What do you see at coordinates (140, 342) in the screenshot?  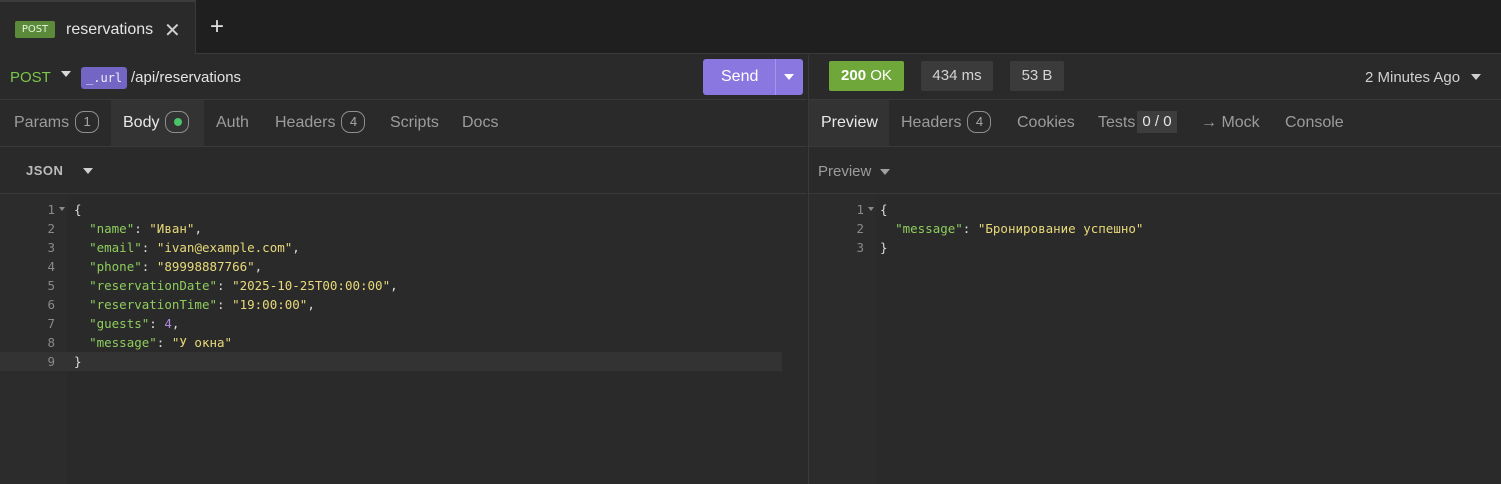 I see `code-line: 8 "message": "У окна"` at bounding box center [140, 342].